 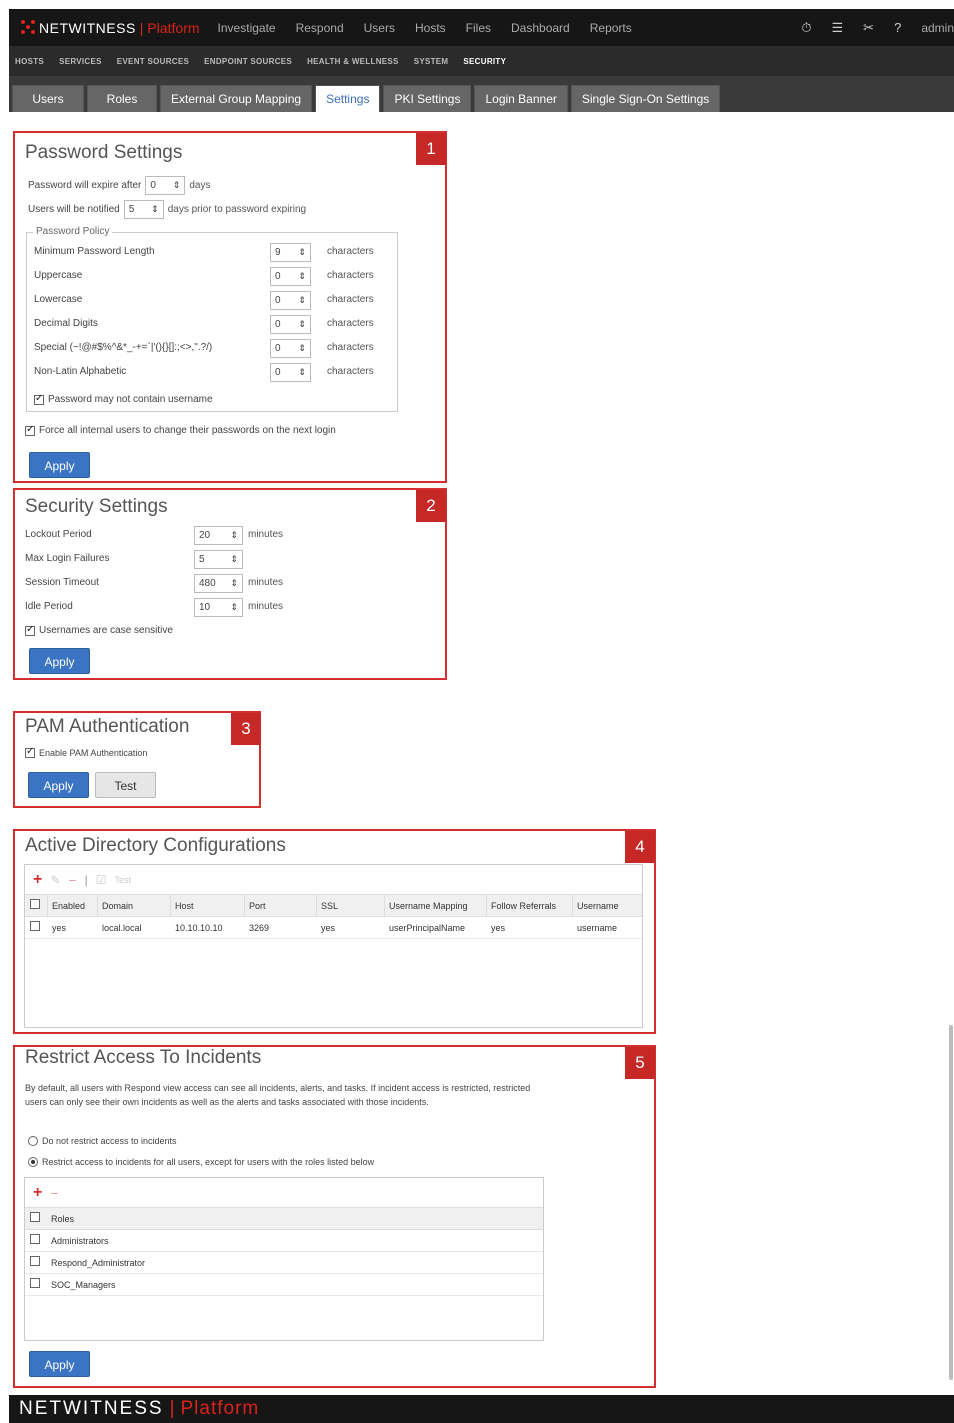 I want to click on security-label: Session Timeout, so click(x=62, y=582).